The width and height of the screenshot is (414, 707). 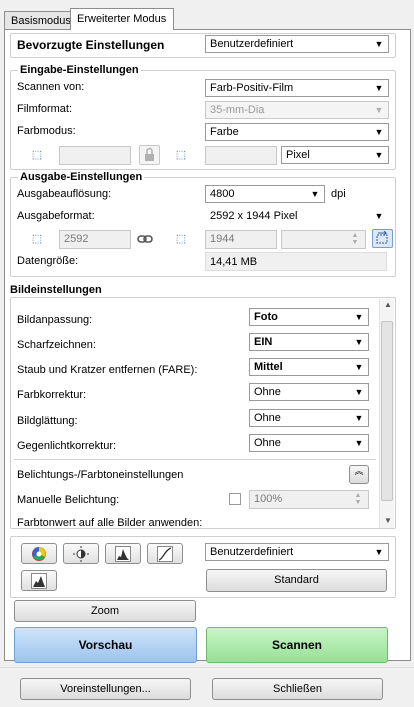 I want to click on rotate-icon, so click(x=382, y=237).